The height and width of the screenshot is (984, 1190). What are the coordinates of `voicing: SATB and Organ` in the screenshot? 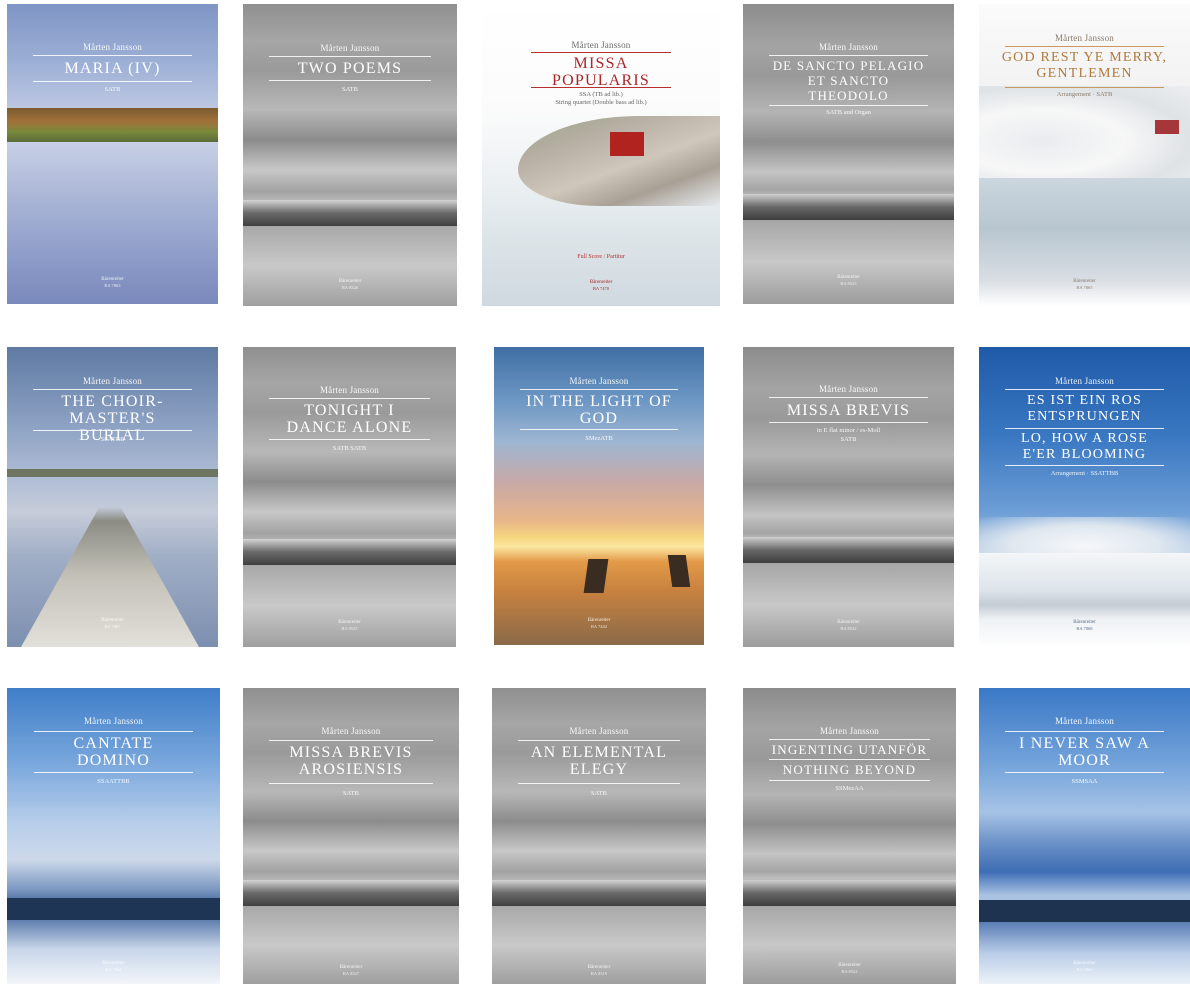 It's located at (848, 112).